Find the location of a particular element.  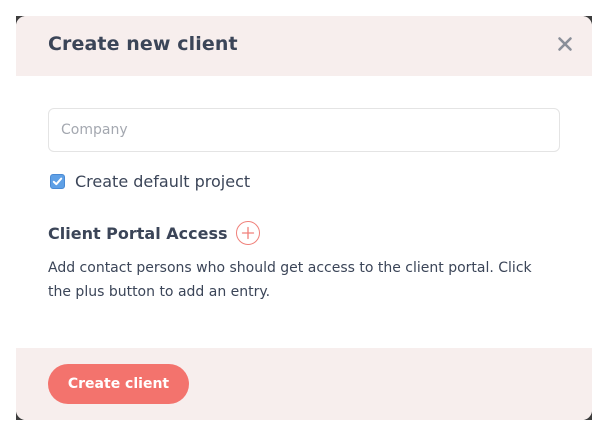

portal-heading-row: Client Portal Access is located at coordinates (154, 233).